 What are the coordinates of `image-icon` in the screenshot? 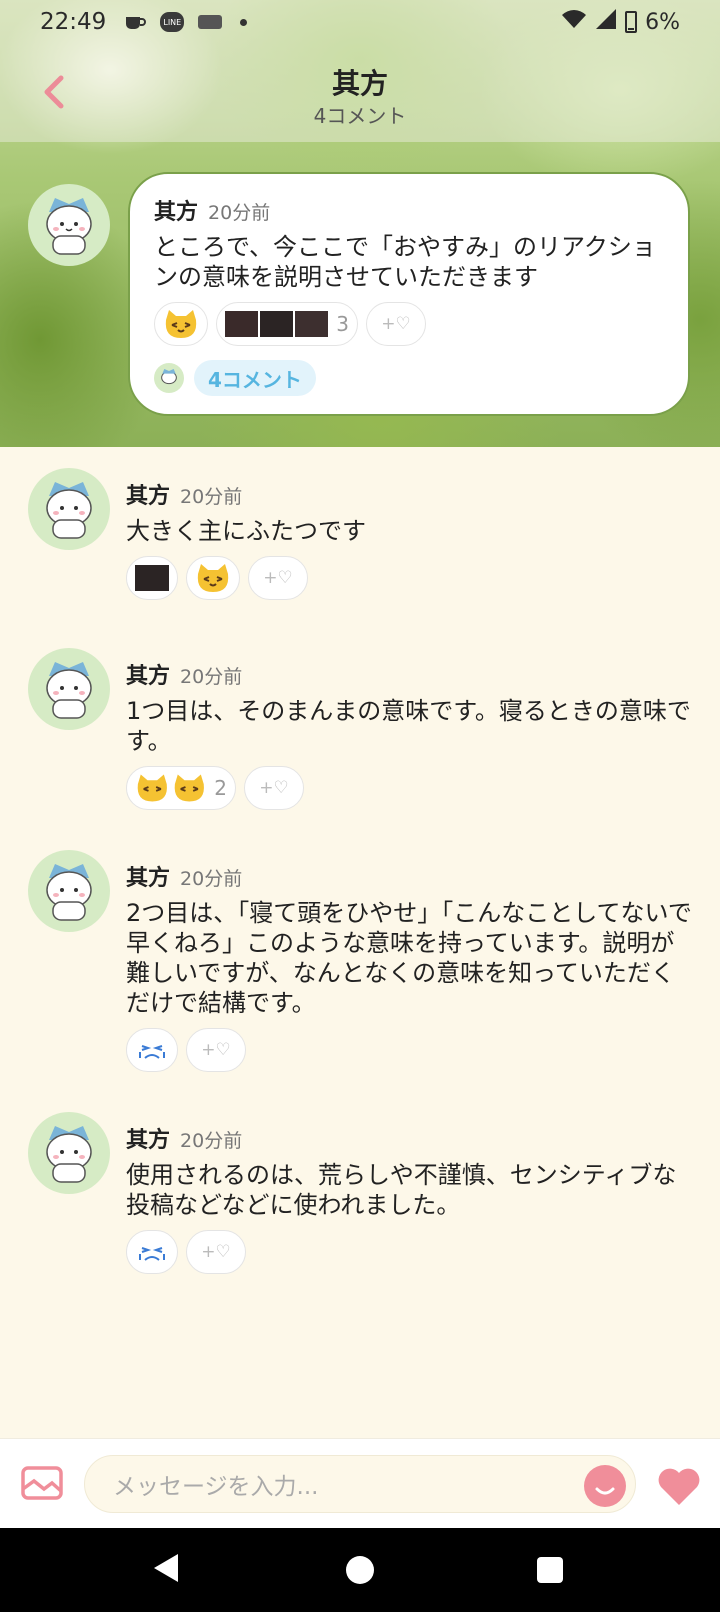 It's located at (42, 1483).